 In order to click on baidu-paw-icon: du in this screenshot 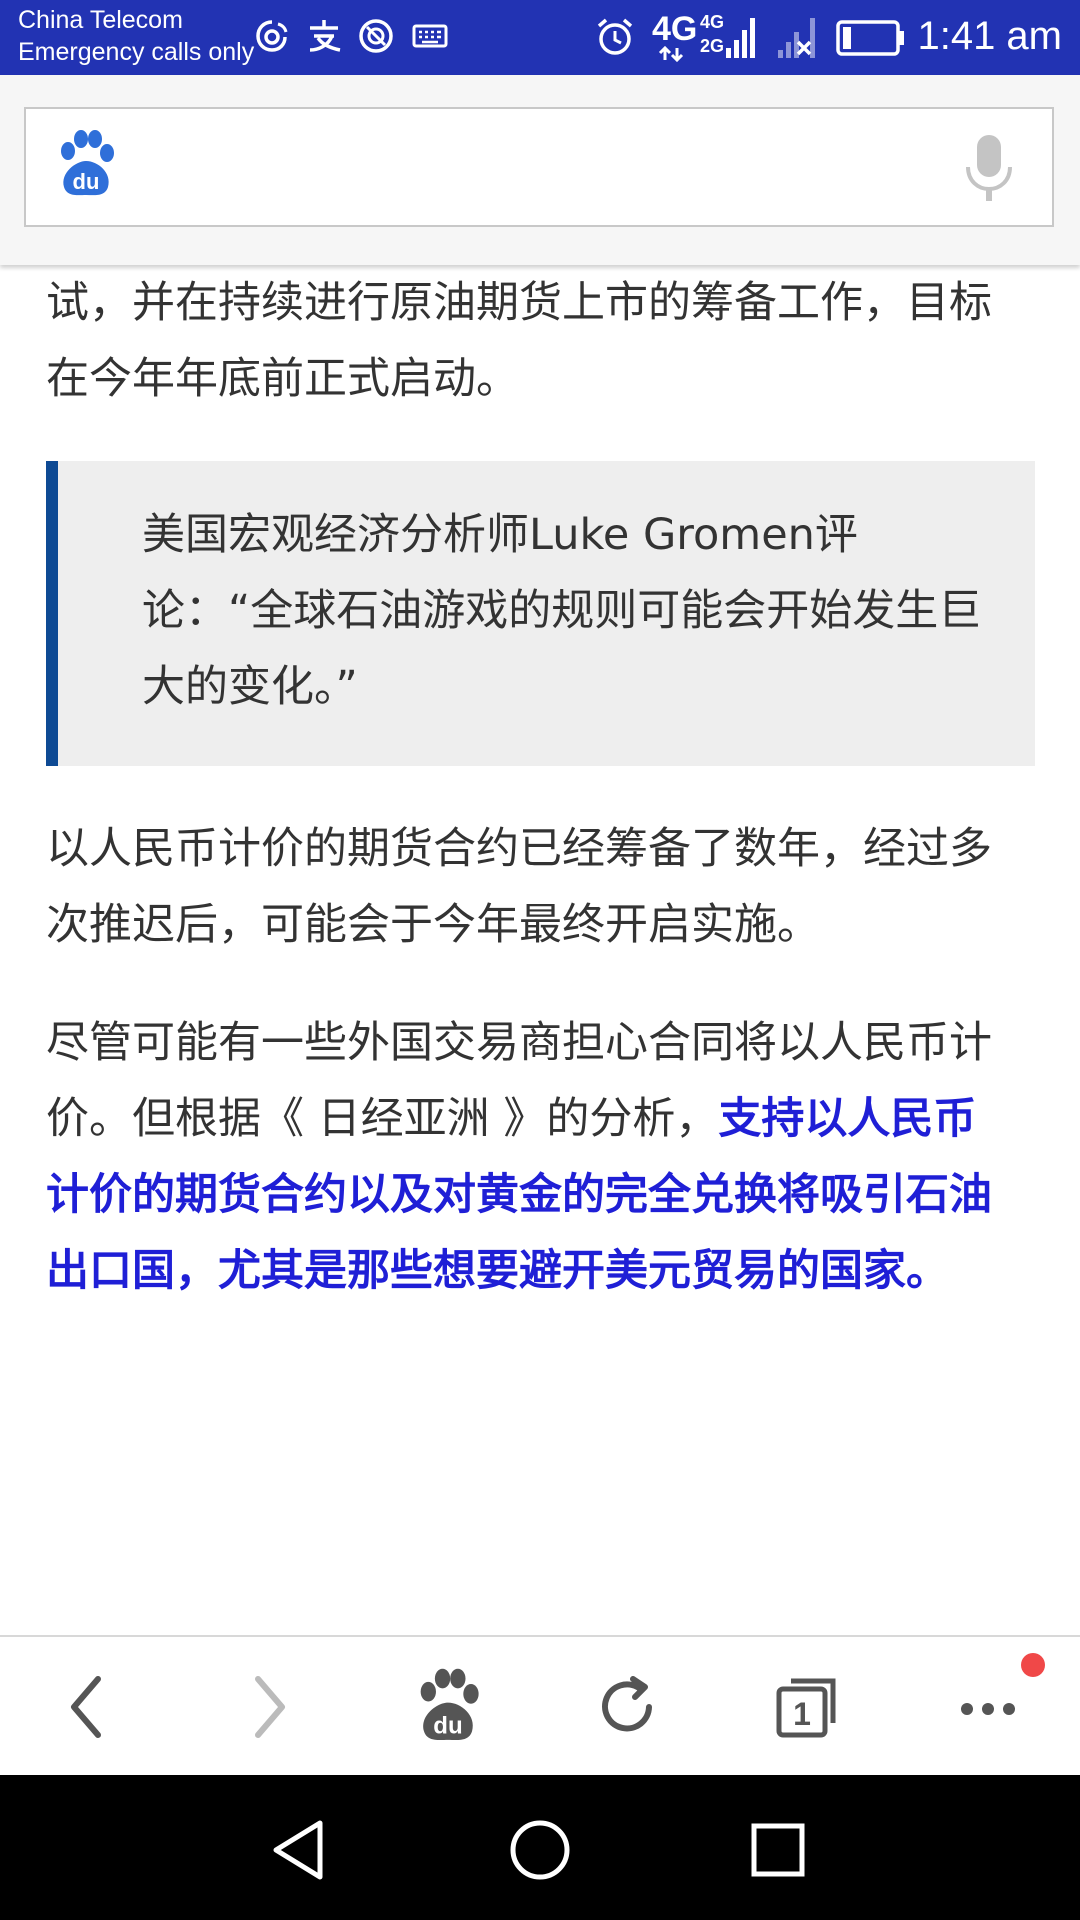, I will do `click(86, 167)`.